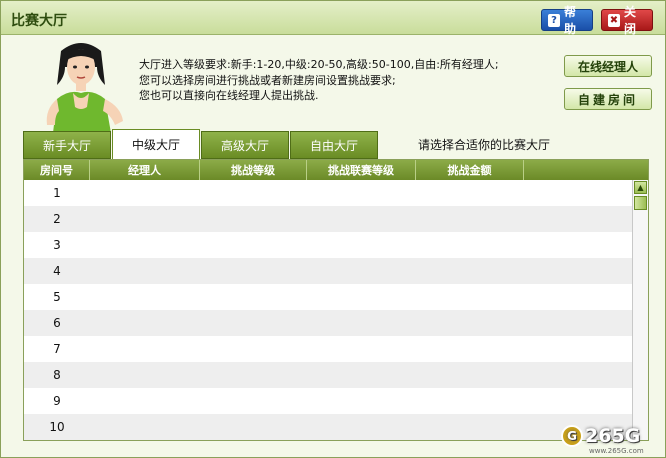  Describe the element at coordinates (640, 203) in the screenshot. I see `scroll-thumb` at that location.